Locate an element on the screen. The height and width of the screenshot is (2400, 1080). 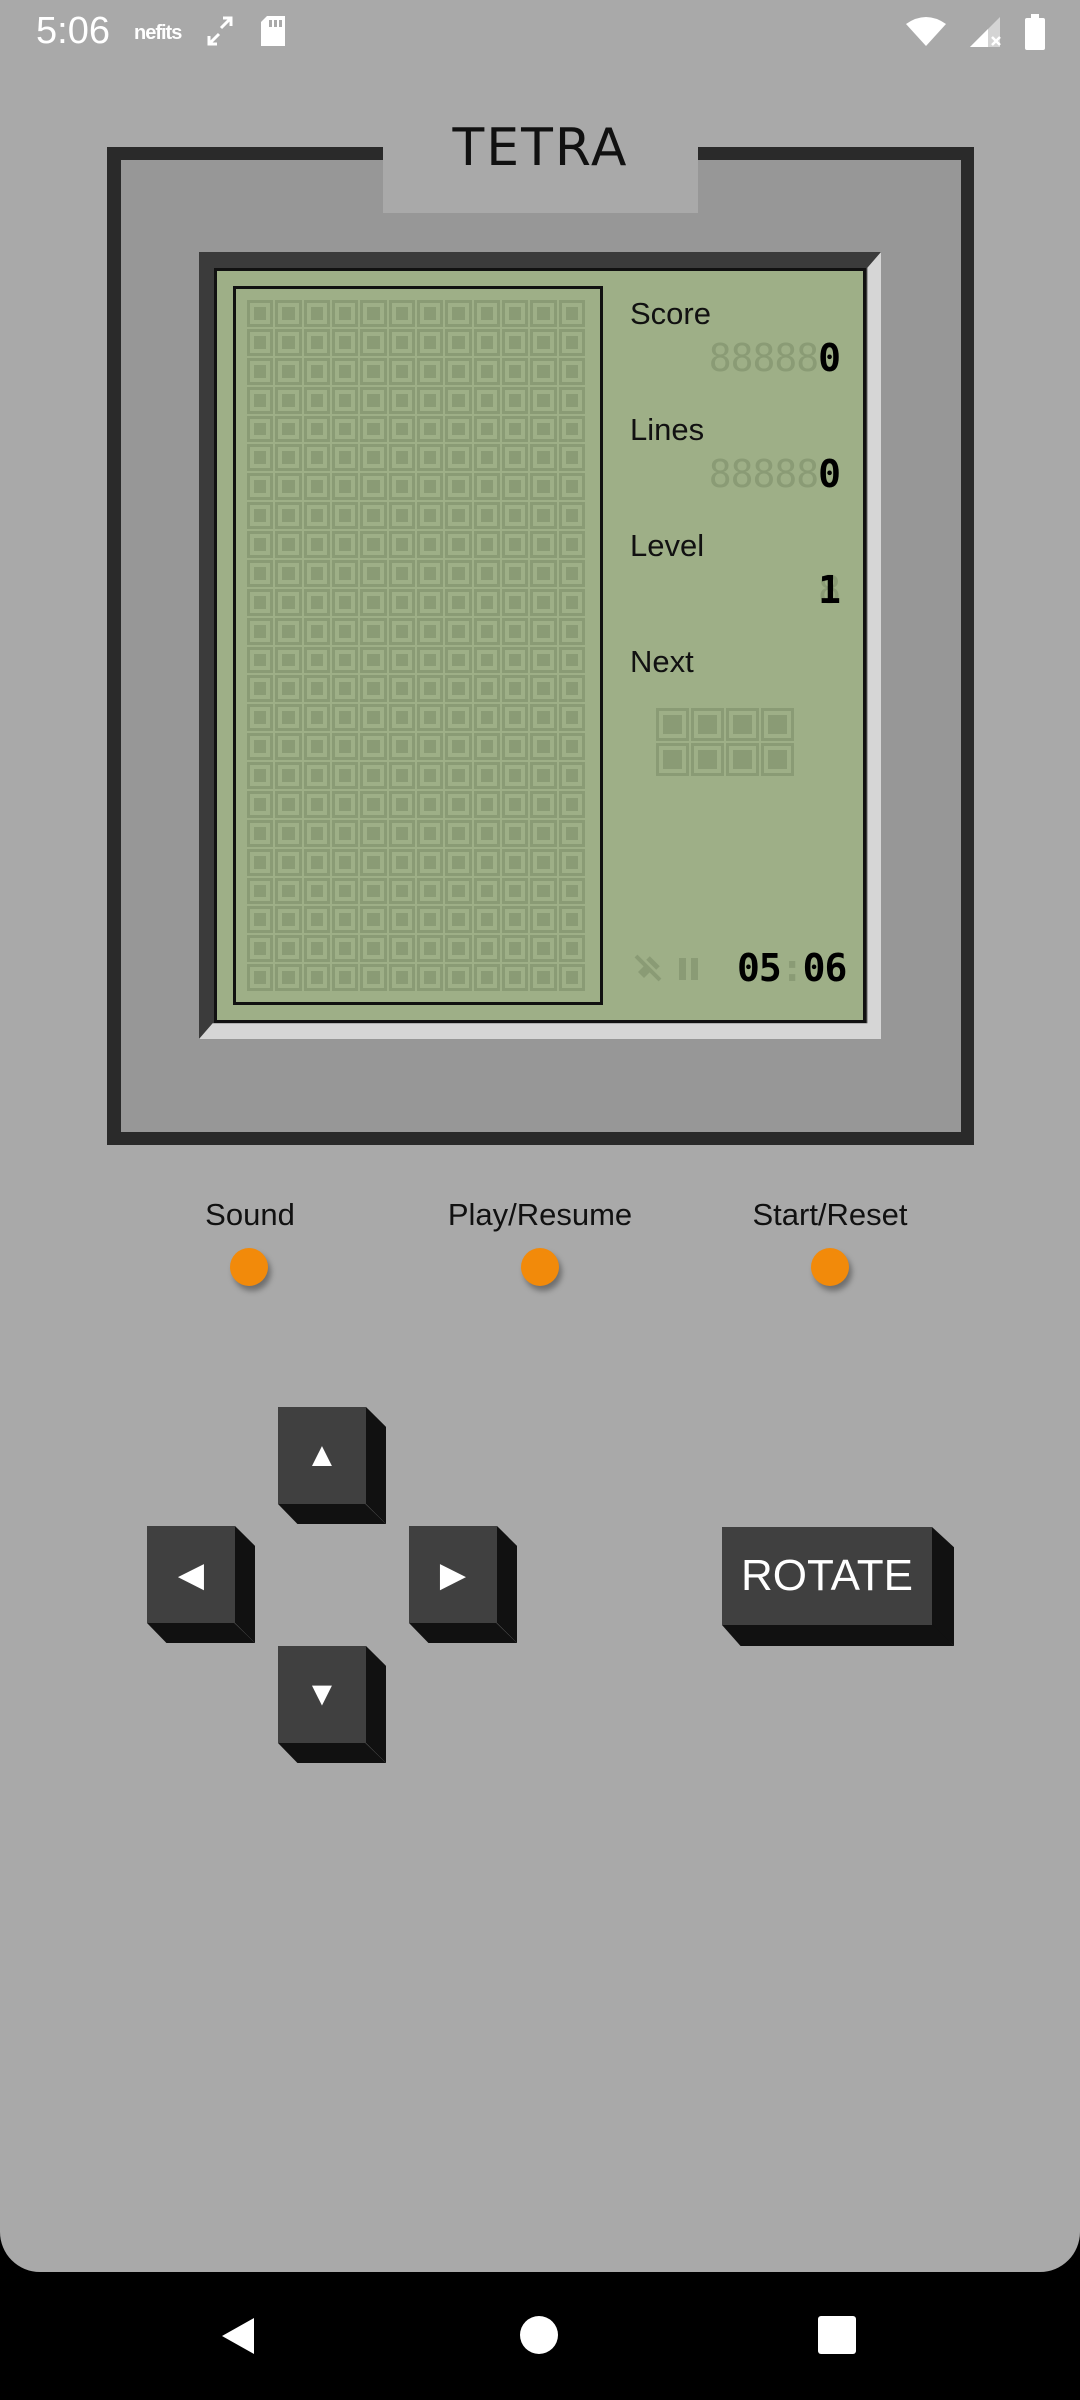
play-resume-button is located at coordinates (540, 1267).